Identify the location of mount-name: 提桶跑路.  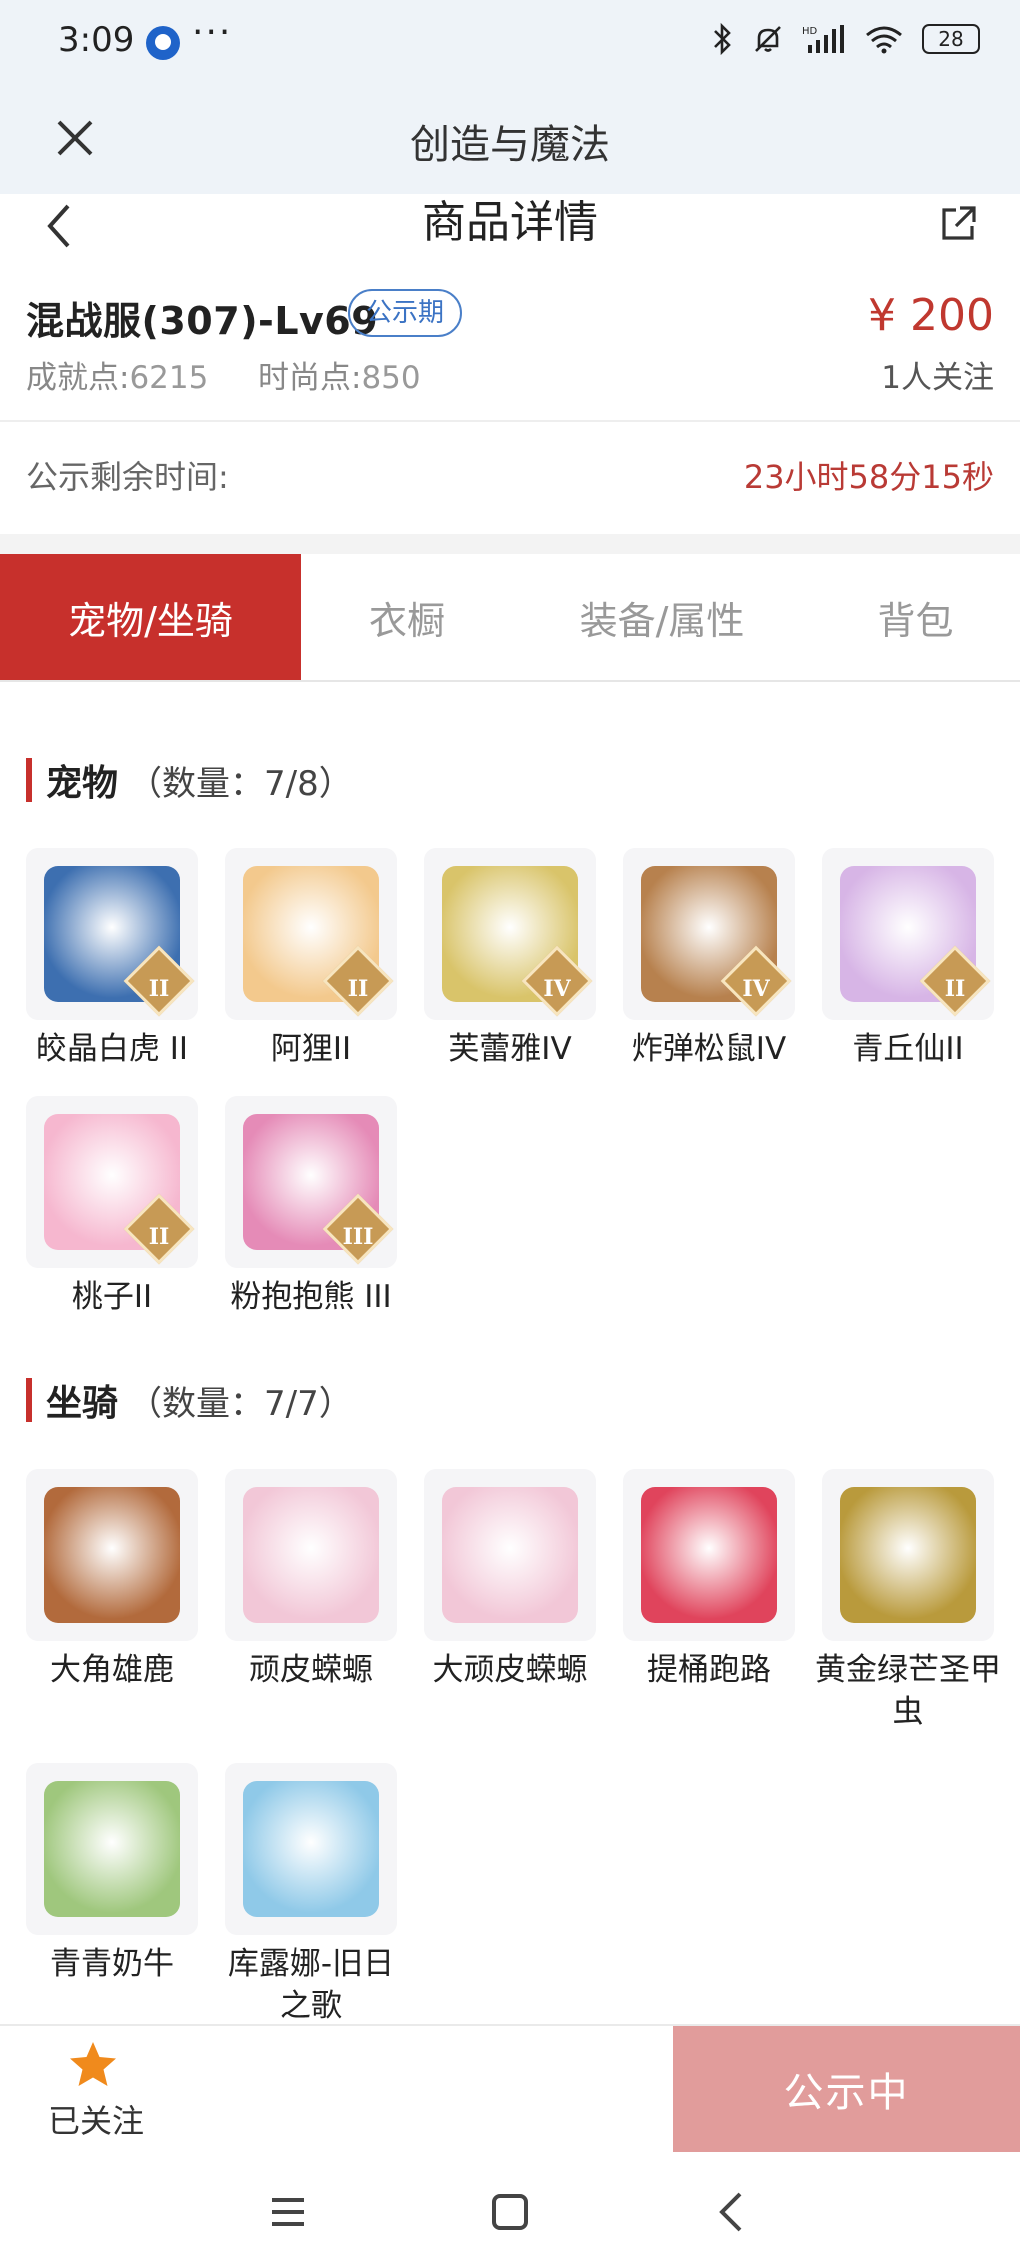
(709, 1670).